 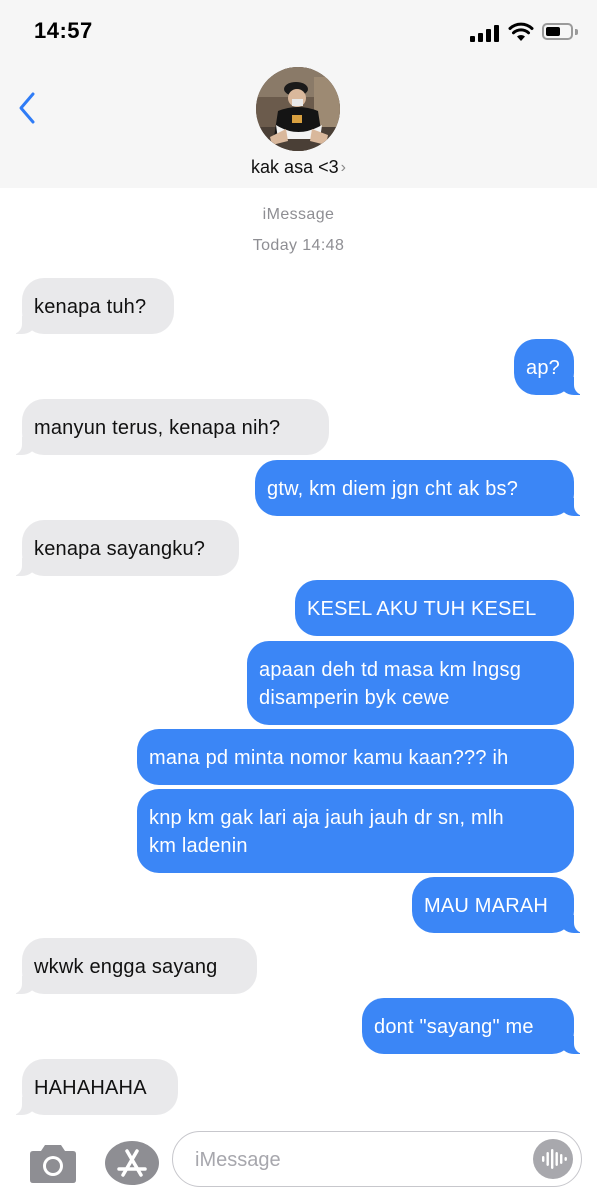 I want to click on message-bubble-incoming: HAHAHAHA, so click(x=94, y=1087).